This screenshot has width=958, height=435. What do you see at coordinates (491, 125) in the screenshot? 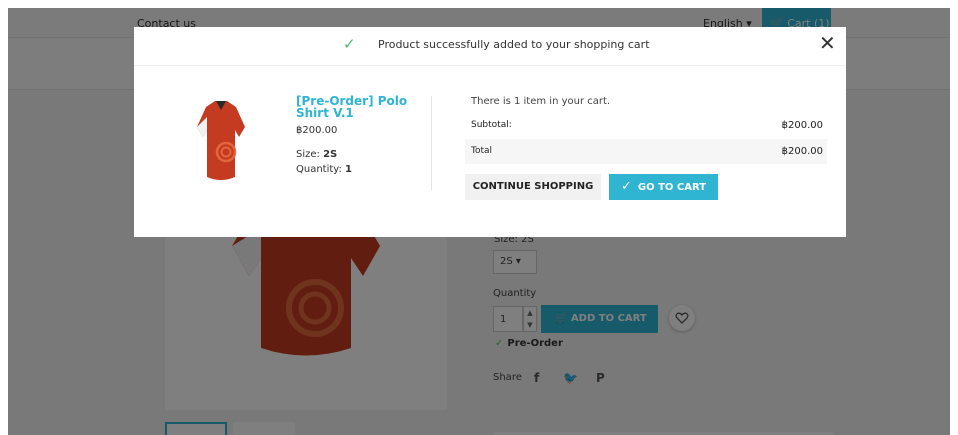
I see `subtotal-label: Subtotal:` at bounding box center [491, 125].